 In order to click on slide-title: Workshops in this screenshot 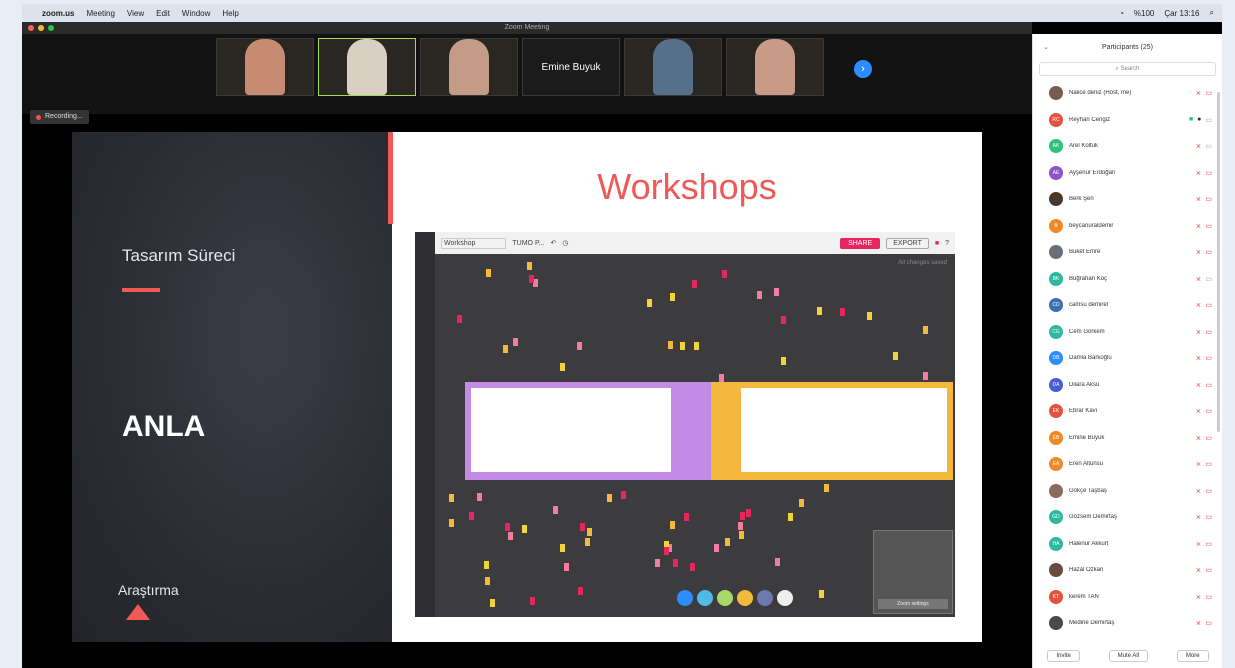, I will do `click(687, 186)`.